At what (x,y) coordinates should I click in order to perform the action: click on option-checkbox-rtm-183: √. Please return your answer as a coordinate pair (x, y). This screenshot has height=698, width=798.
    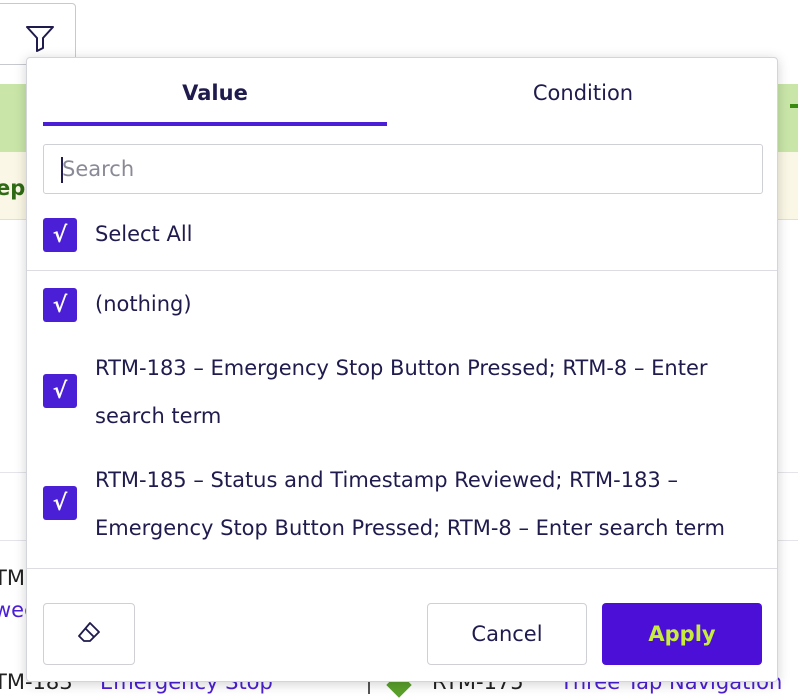
    Looking at the image, I should click on (60, 391).